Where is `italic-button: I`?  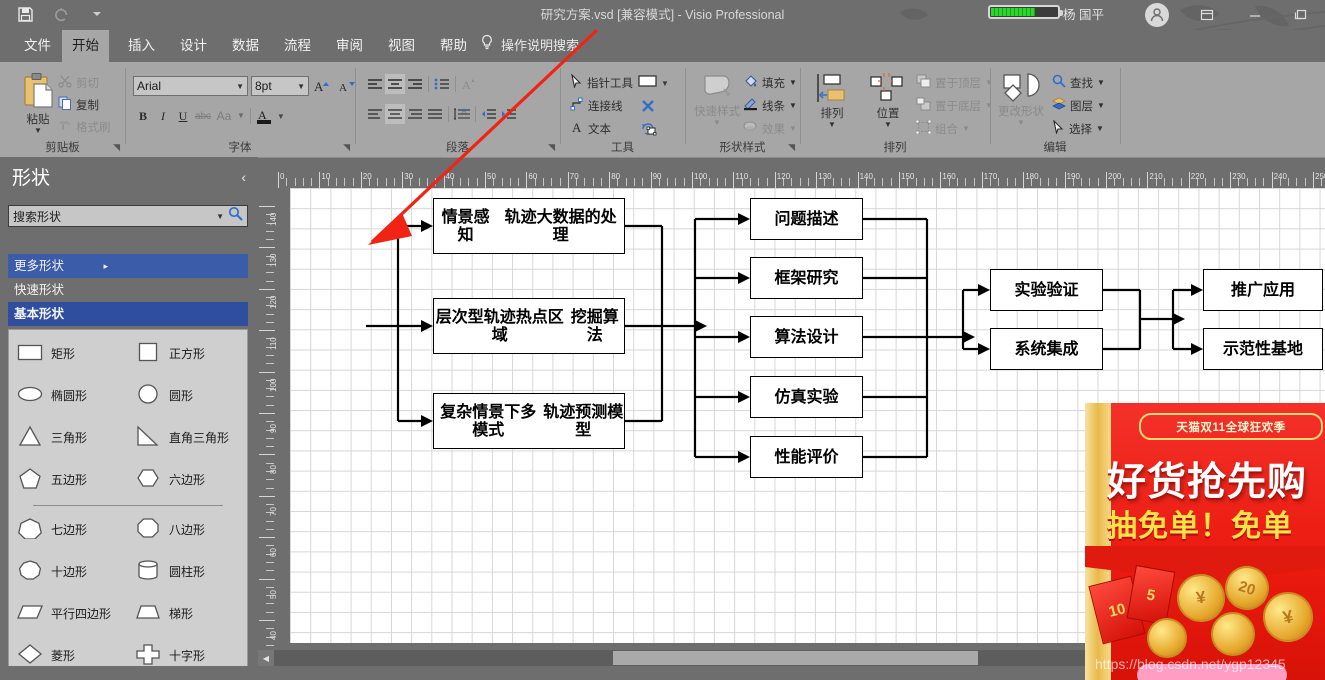 italic-button: I is located at coordinates (163, 116).